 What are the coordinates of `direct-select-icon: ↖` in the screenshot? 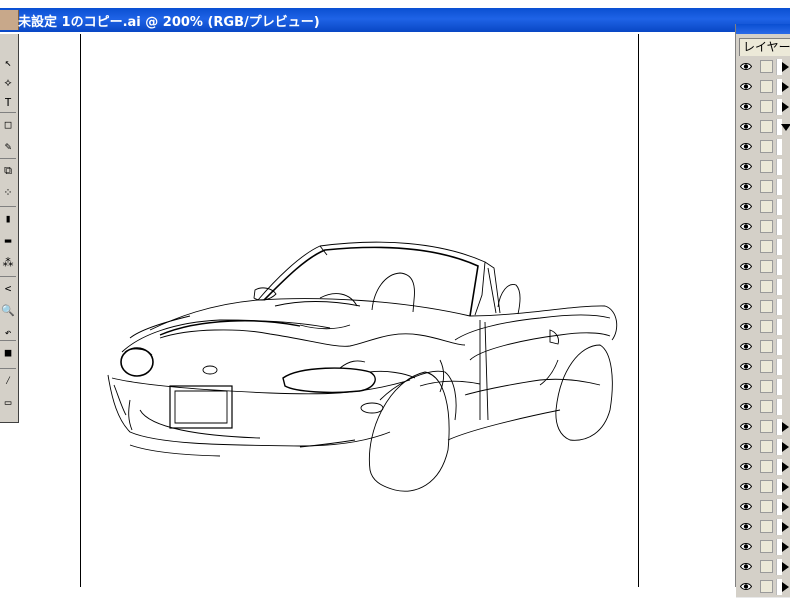 It's located at (8, 63).